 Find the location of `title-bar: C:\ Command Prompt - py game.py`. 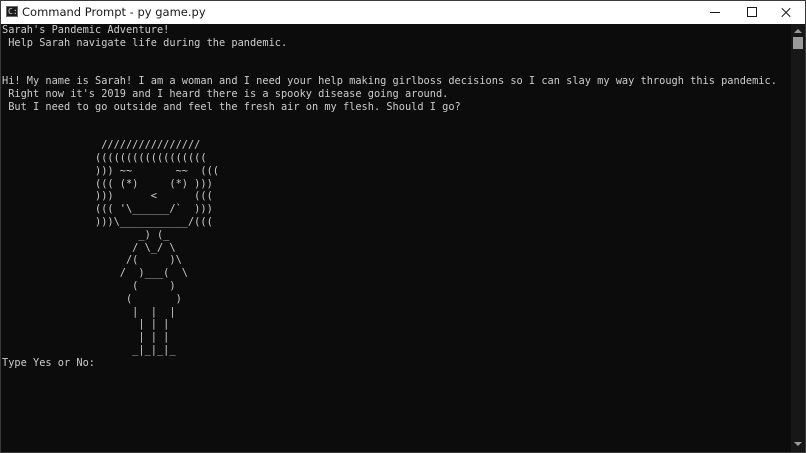

title-bar: C:\ Command Prompt - py game.py is located at coordinates (403, 12).